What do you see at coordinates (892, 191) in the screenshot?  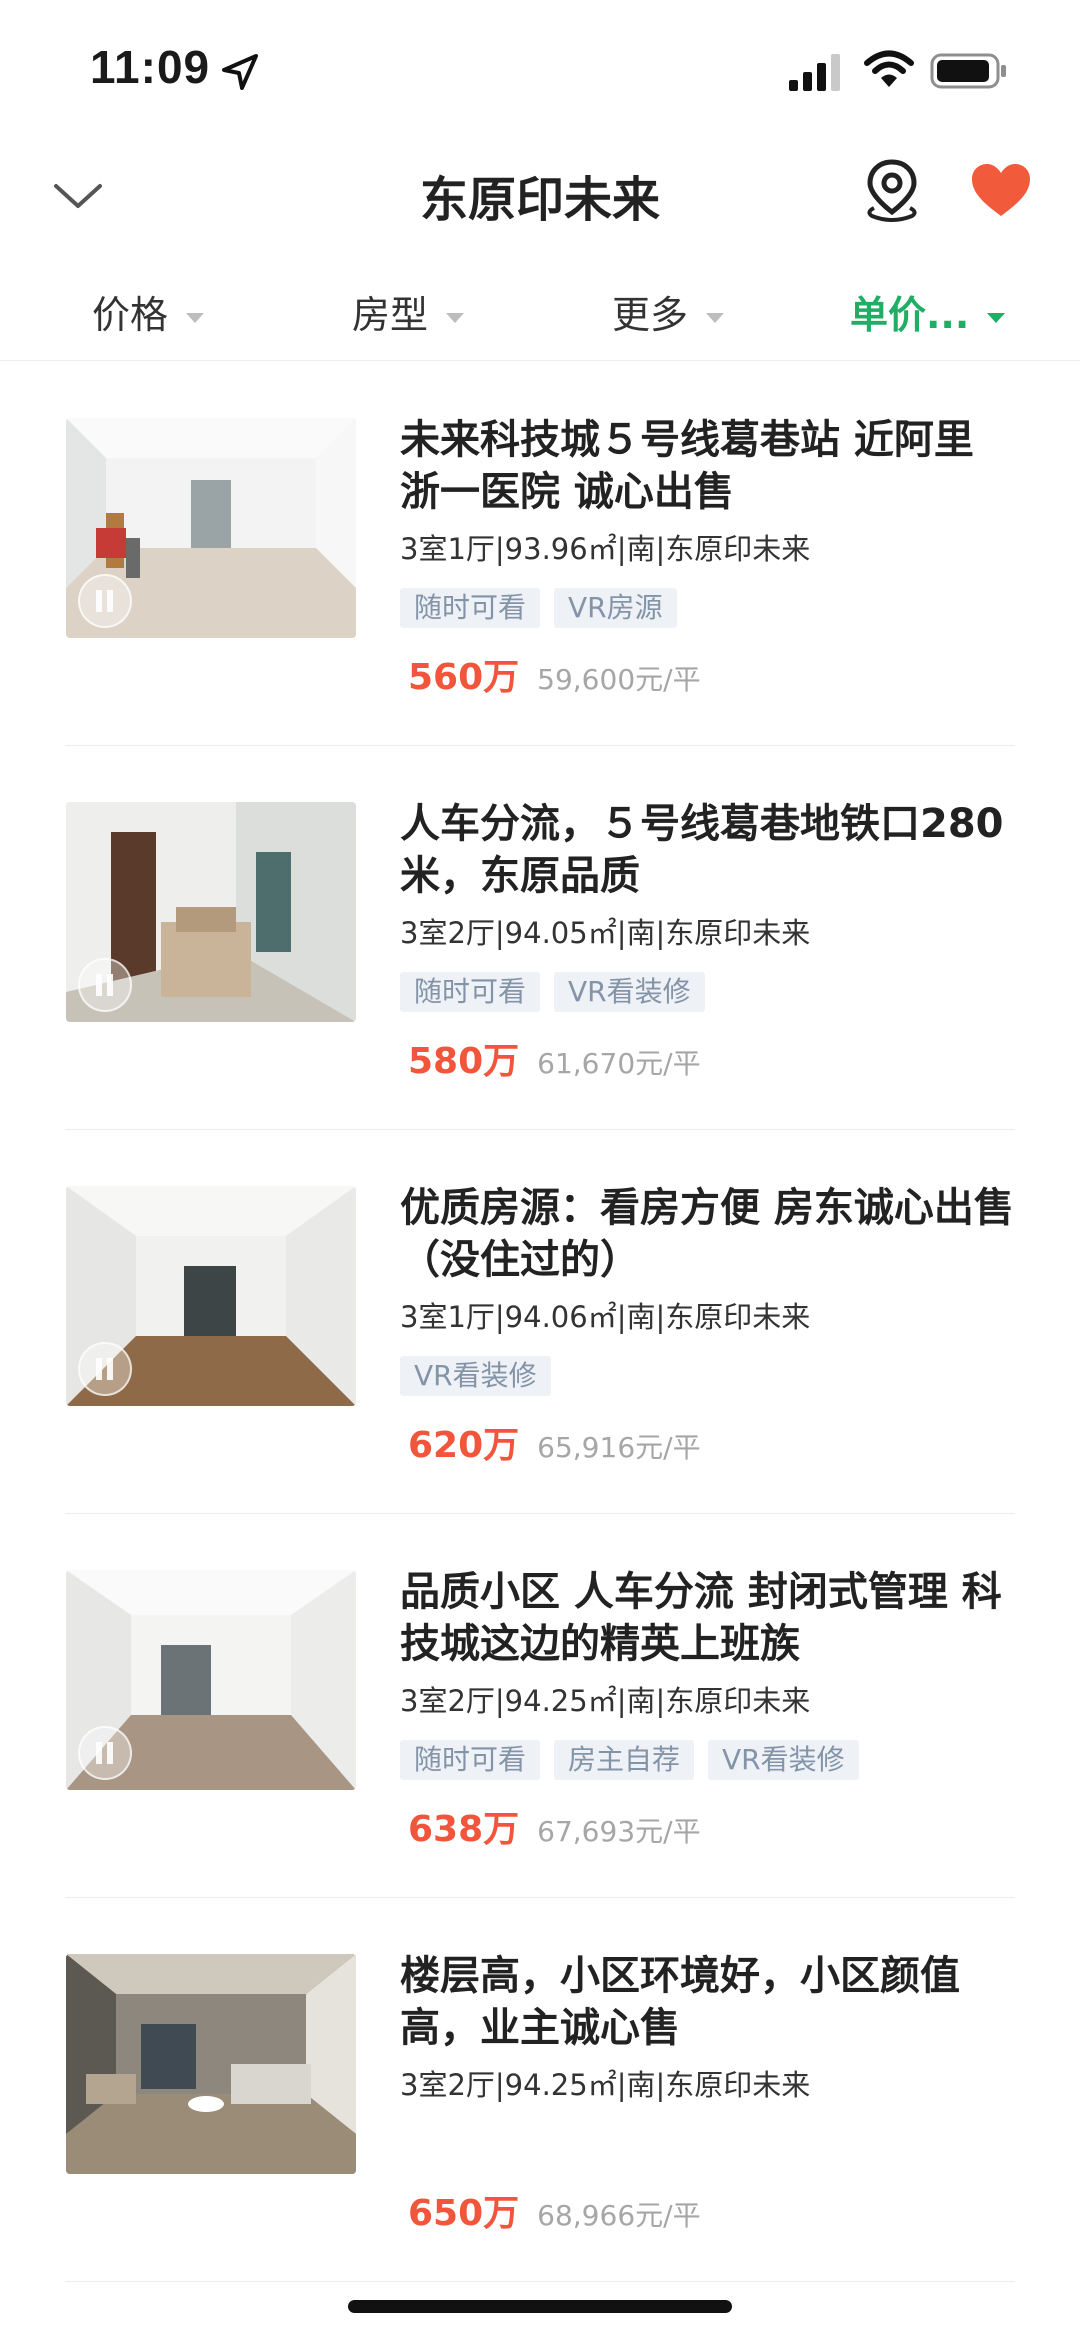 I see `map-pin-icon` at bounding box center [892, 191].